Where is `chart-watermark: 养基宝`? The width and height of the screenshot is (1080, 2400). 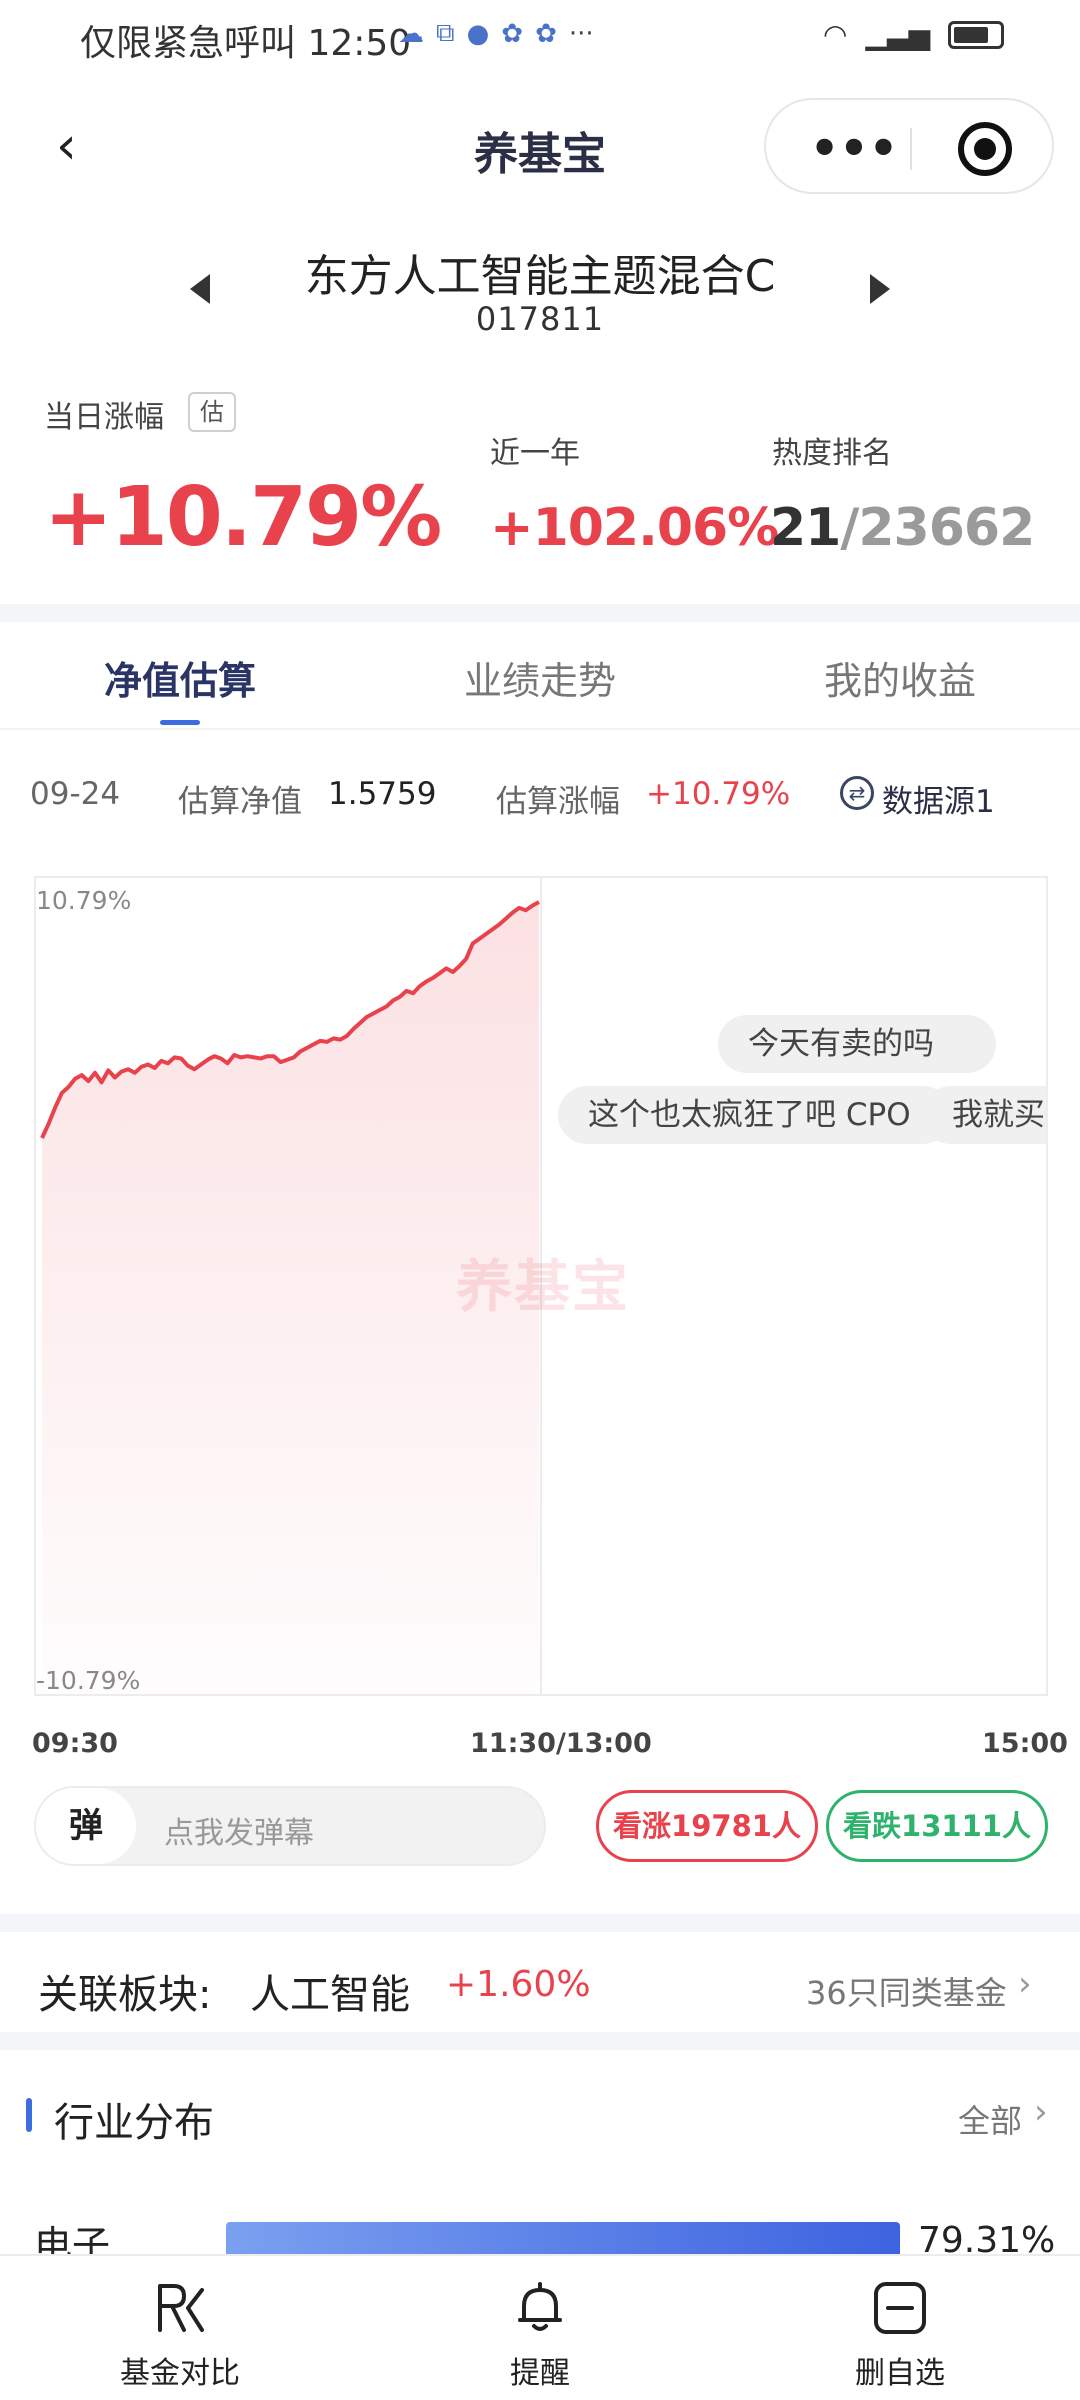
chart-watermark: 养基宝 is located at coordinates (543, 1287).